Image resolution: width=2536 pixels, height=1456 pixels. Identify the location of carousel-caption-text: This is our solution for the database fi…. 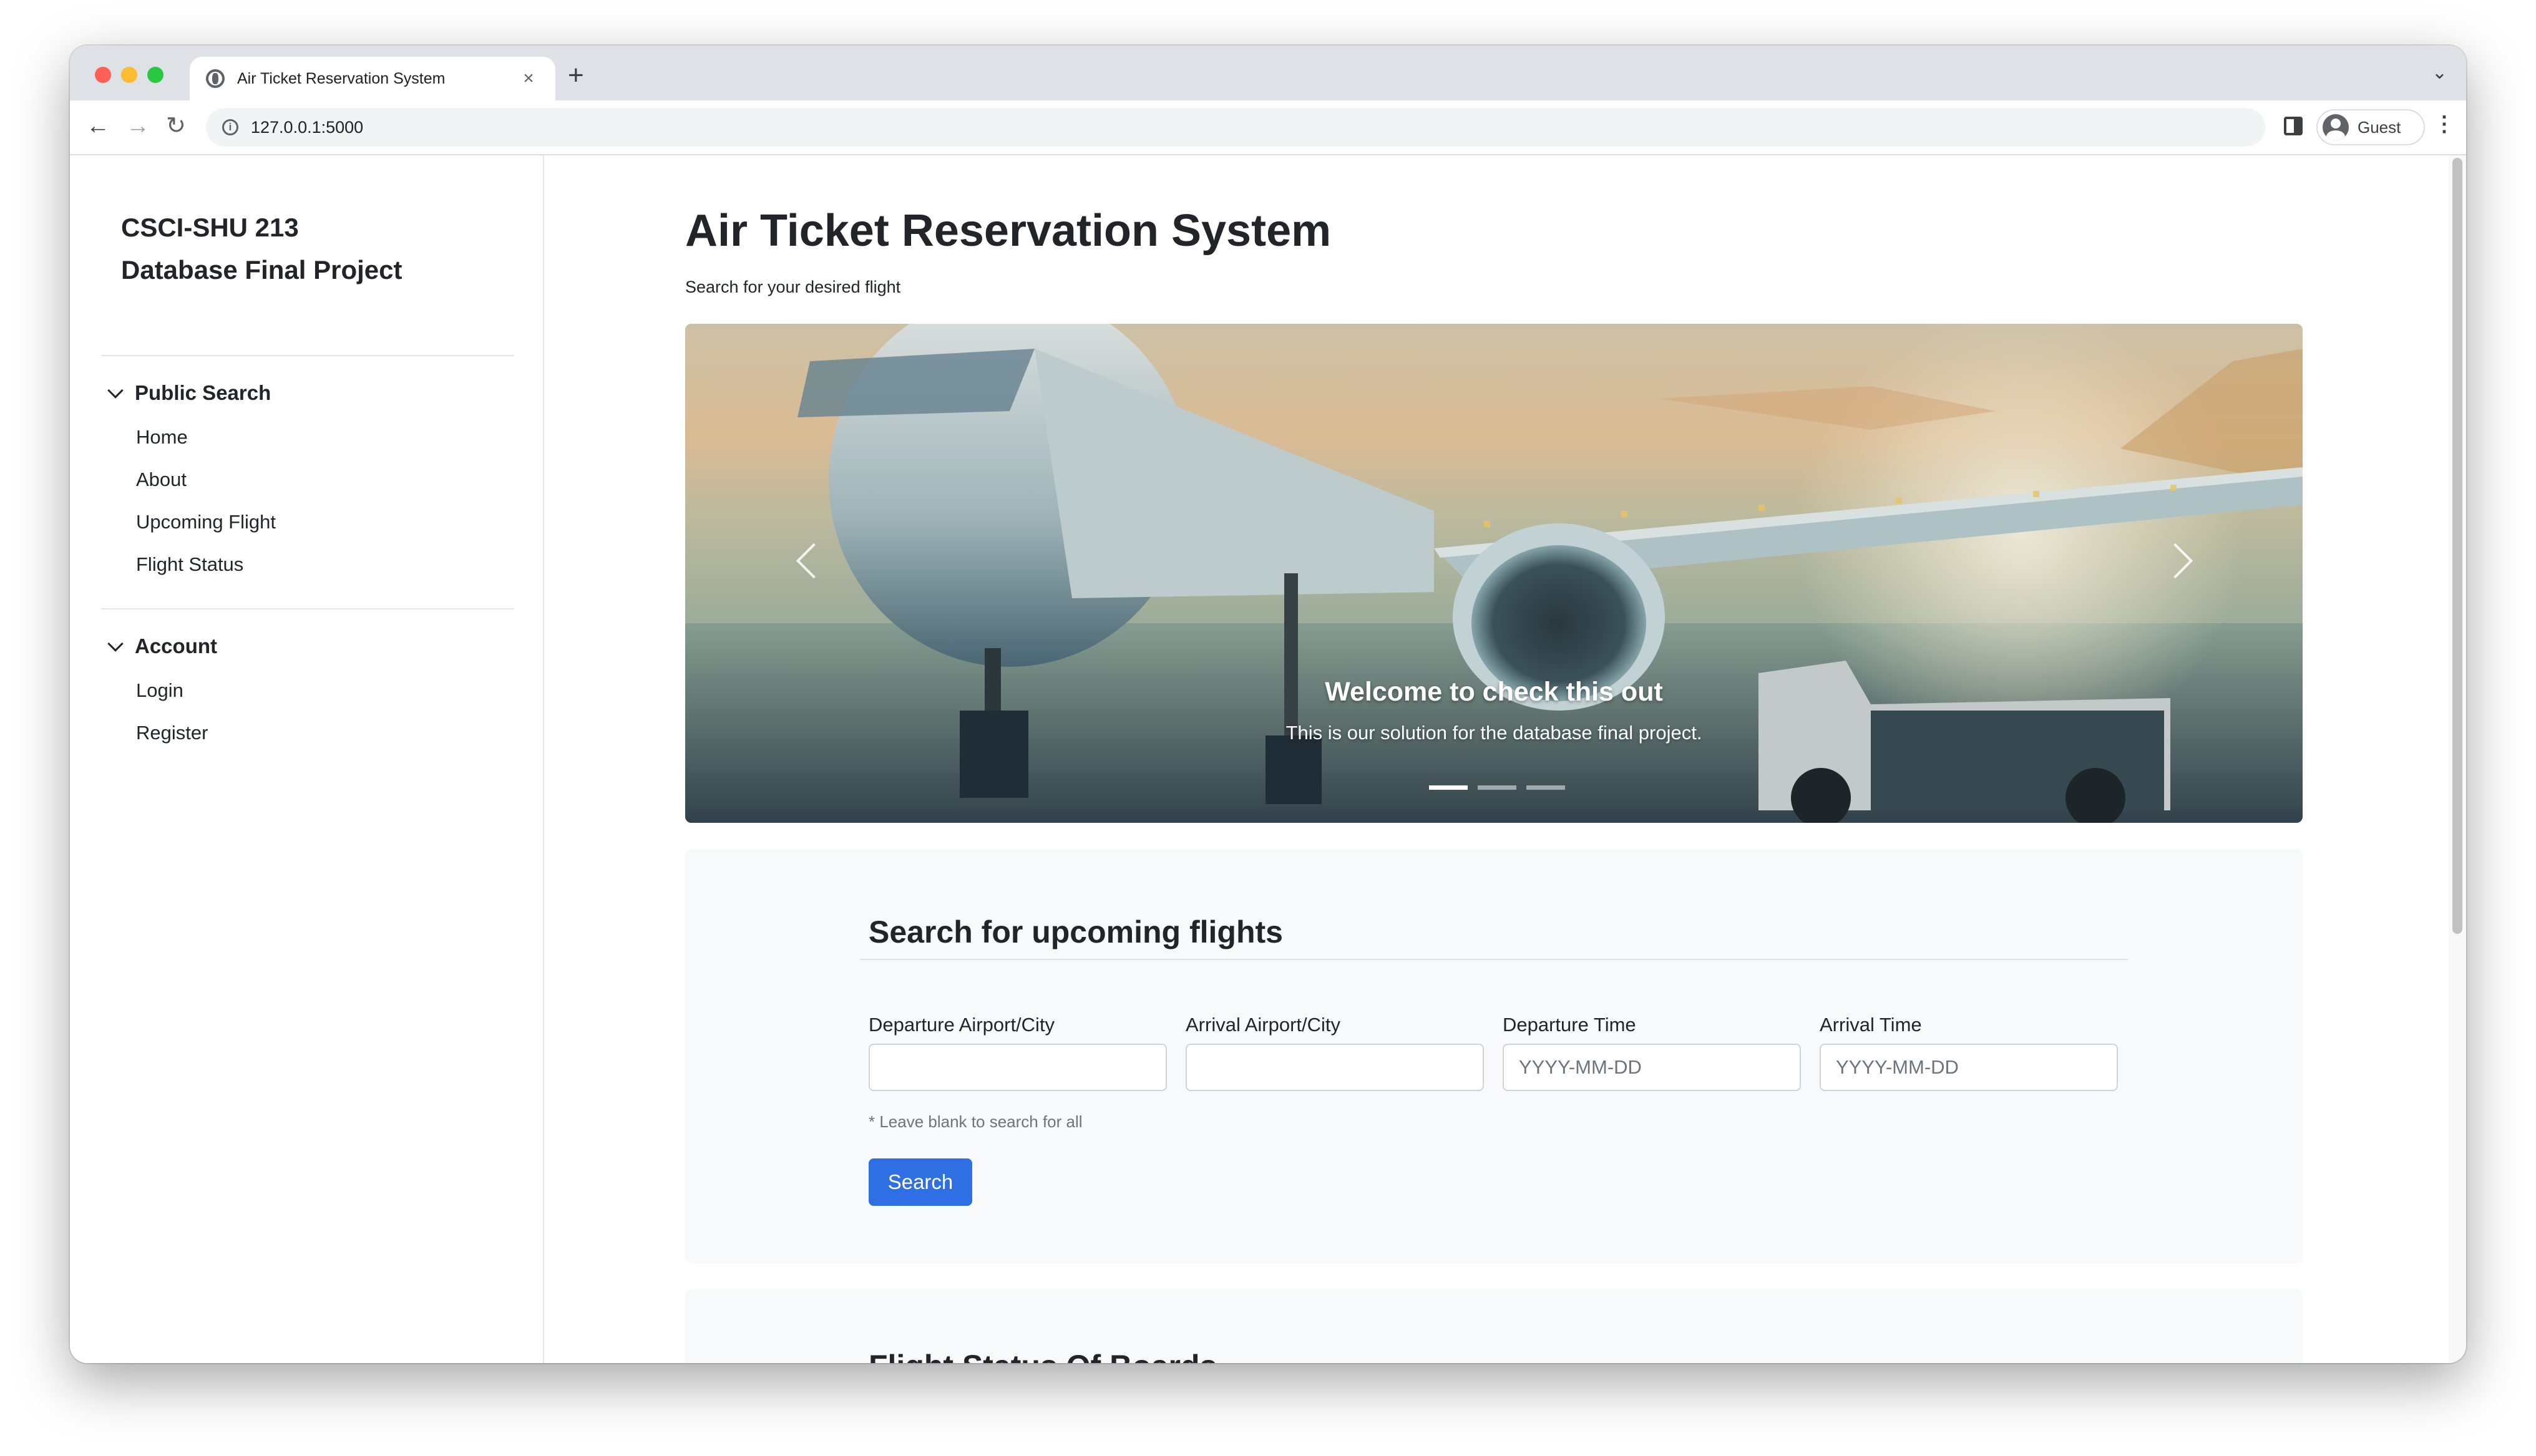
(1494, 733).